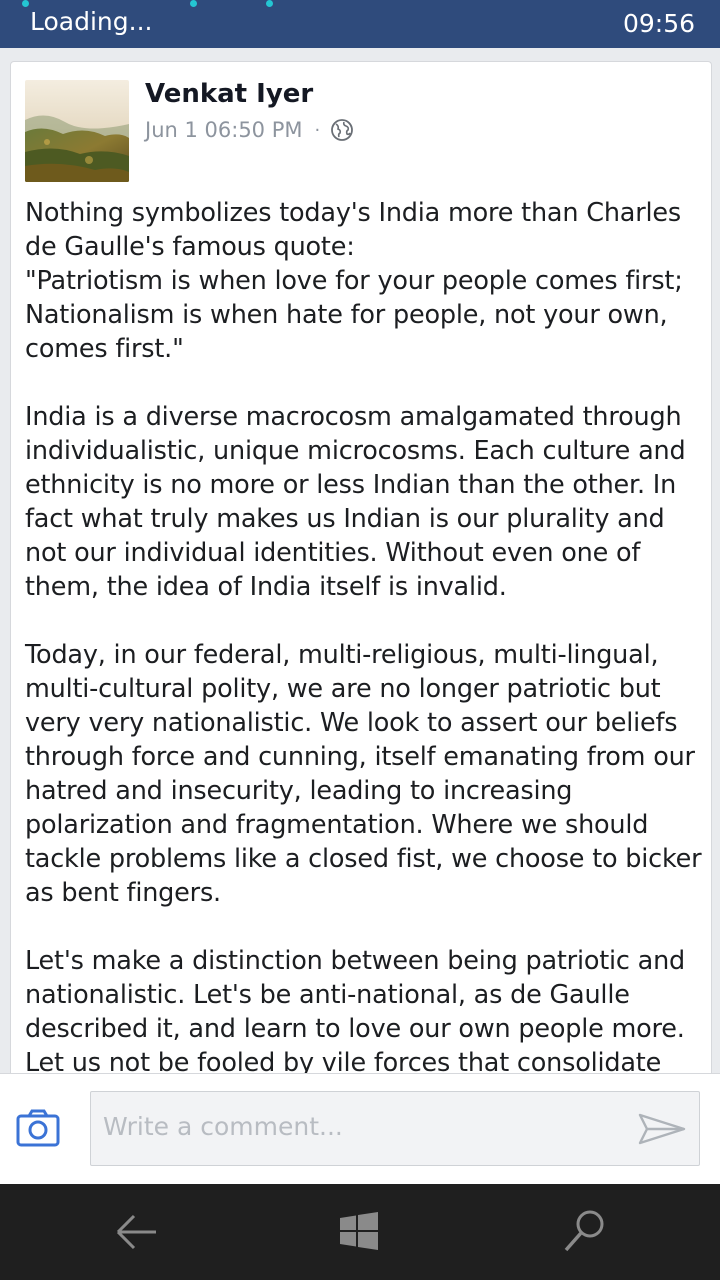  Describe the element at coordinates (77, 131) in the screenshot. I see `avatar` at that location.